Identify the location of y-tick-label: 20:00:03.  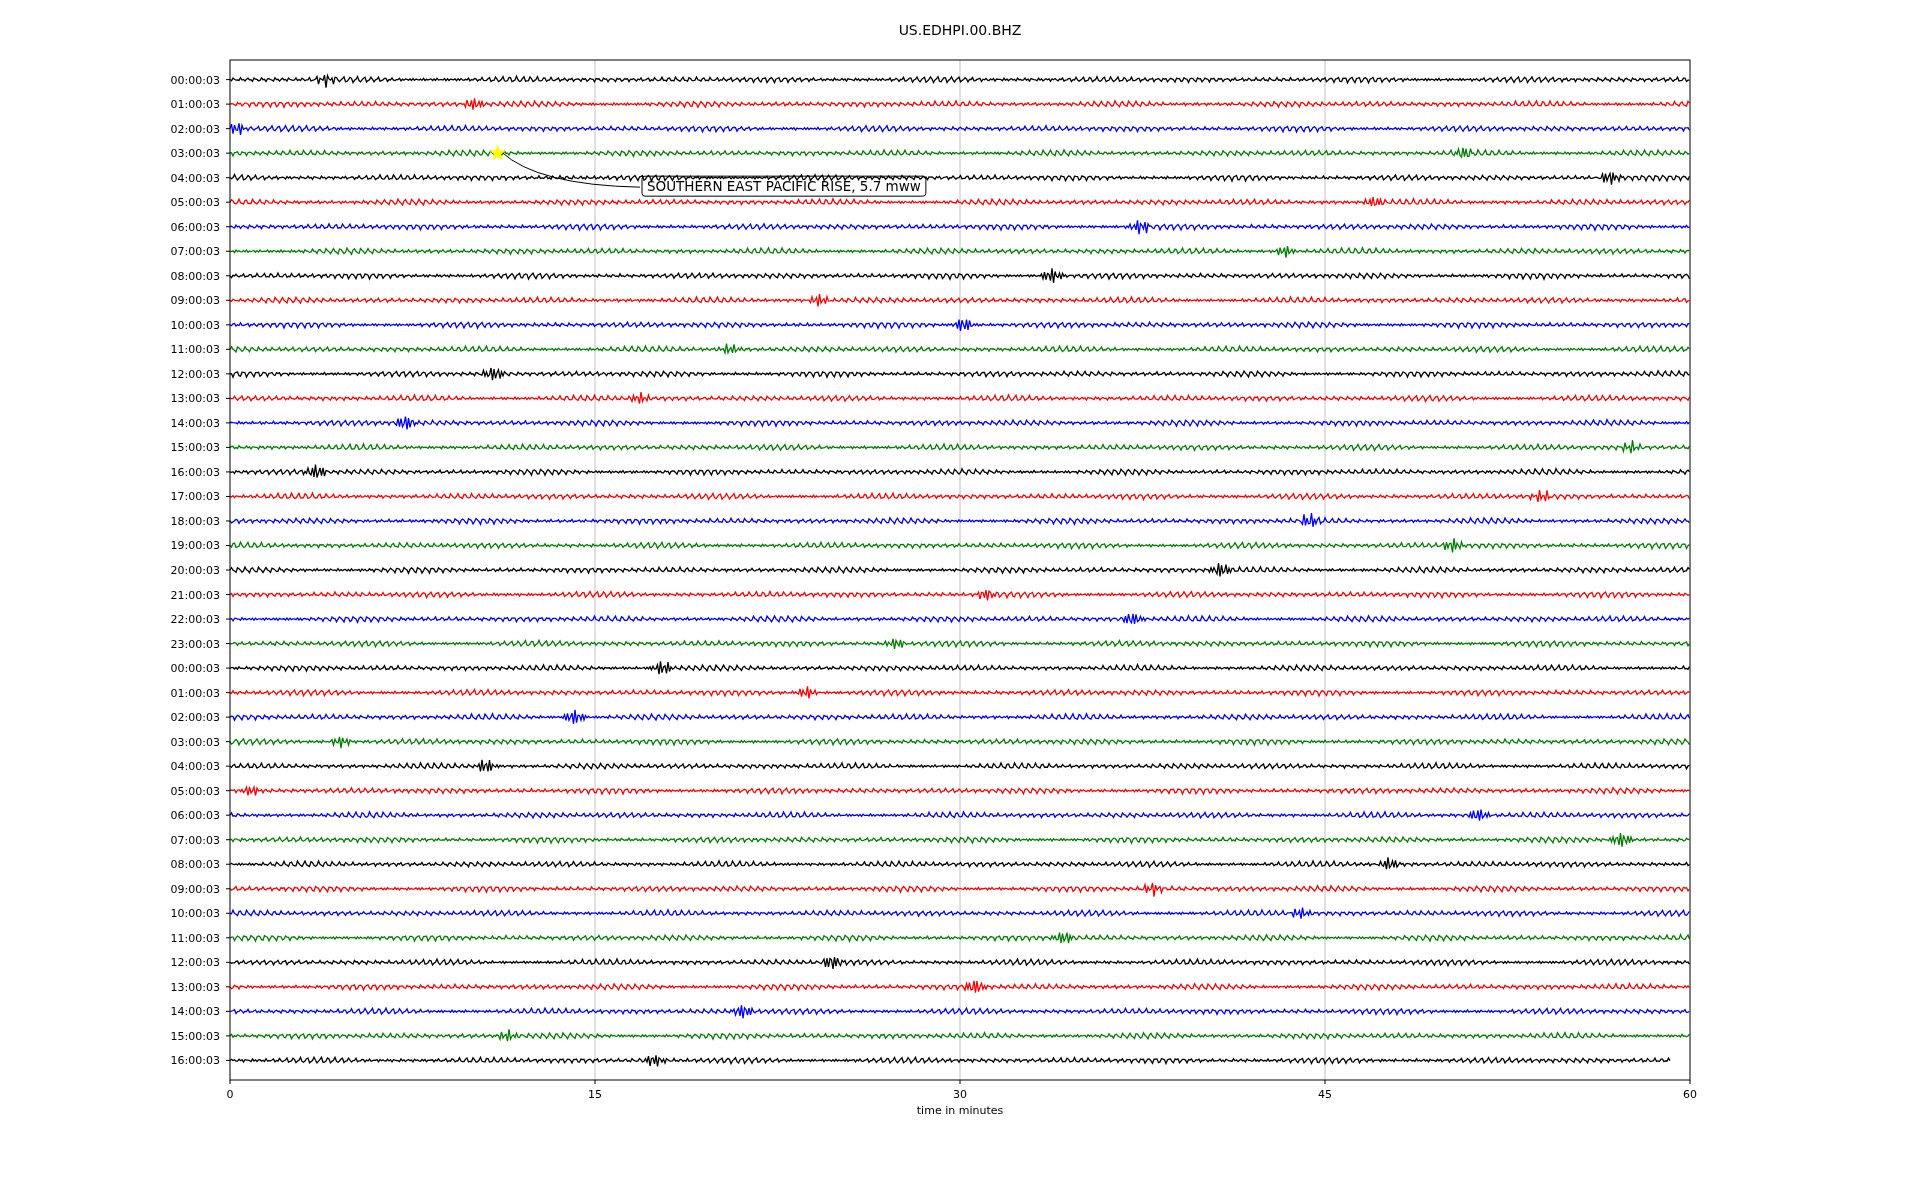
(195, 570).